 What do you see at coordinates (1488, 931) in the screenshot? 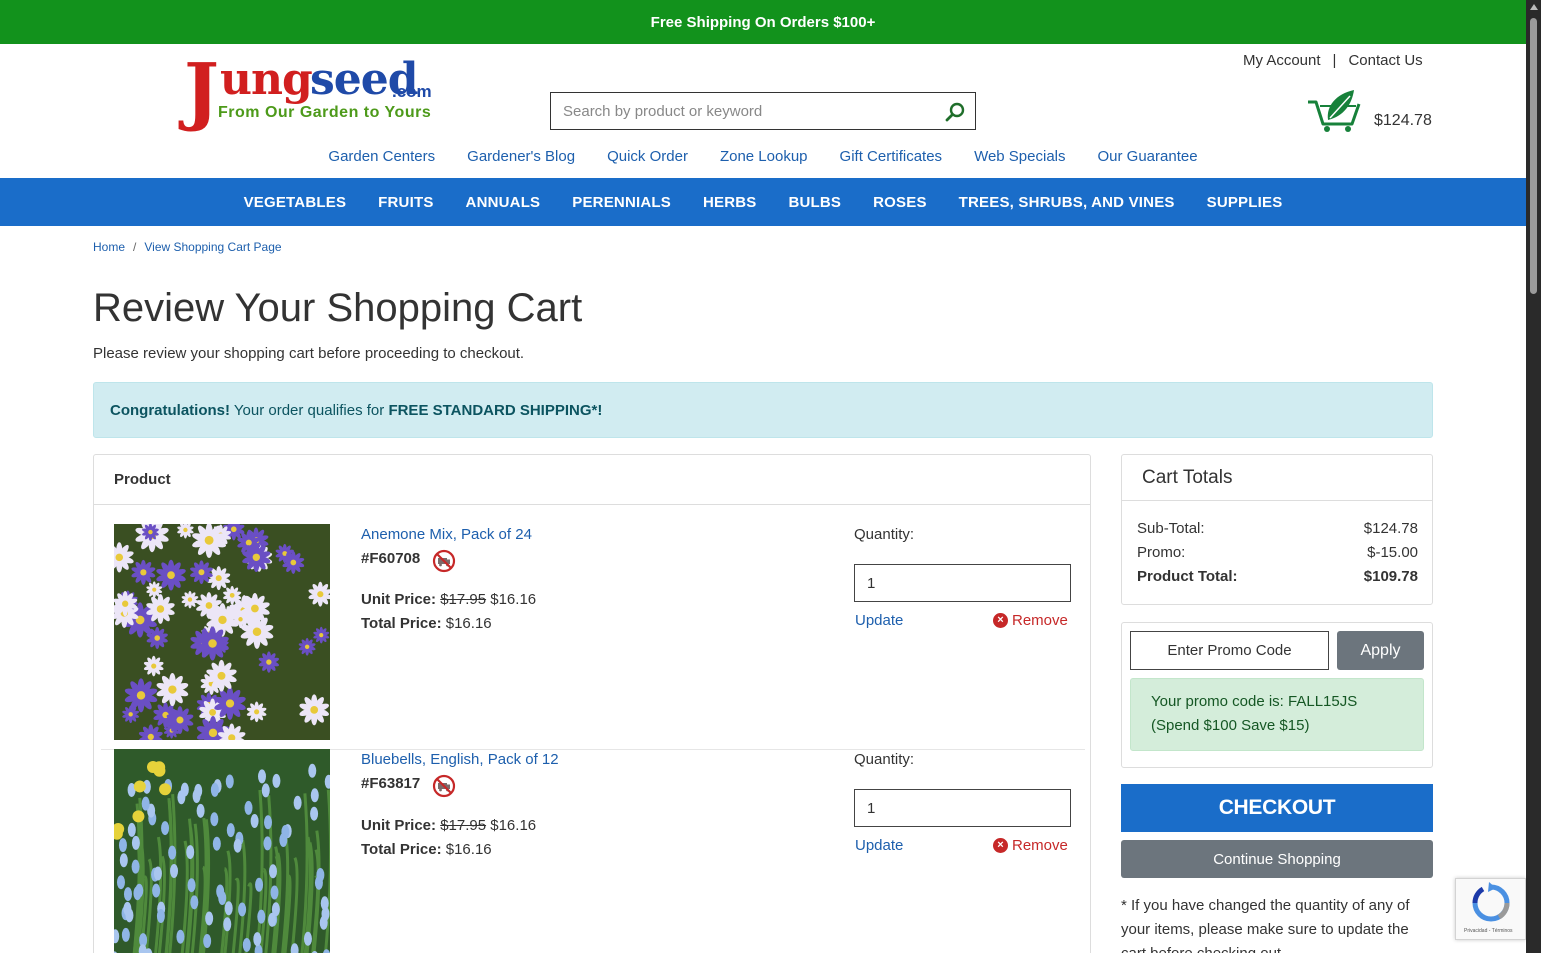
I see `recaptcha-privacy-text: Privacidad - Términos` at bounding box center [1488, 931].